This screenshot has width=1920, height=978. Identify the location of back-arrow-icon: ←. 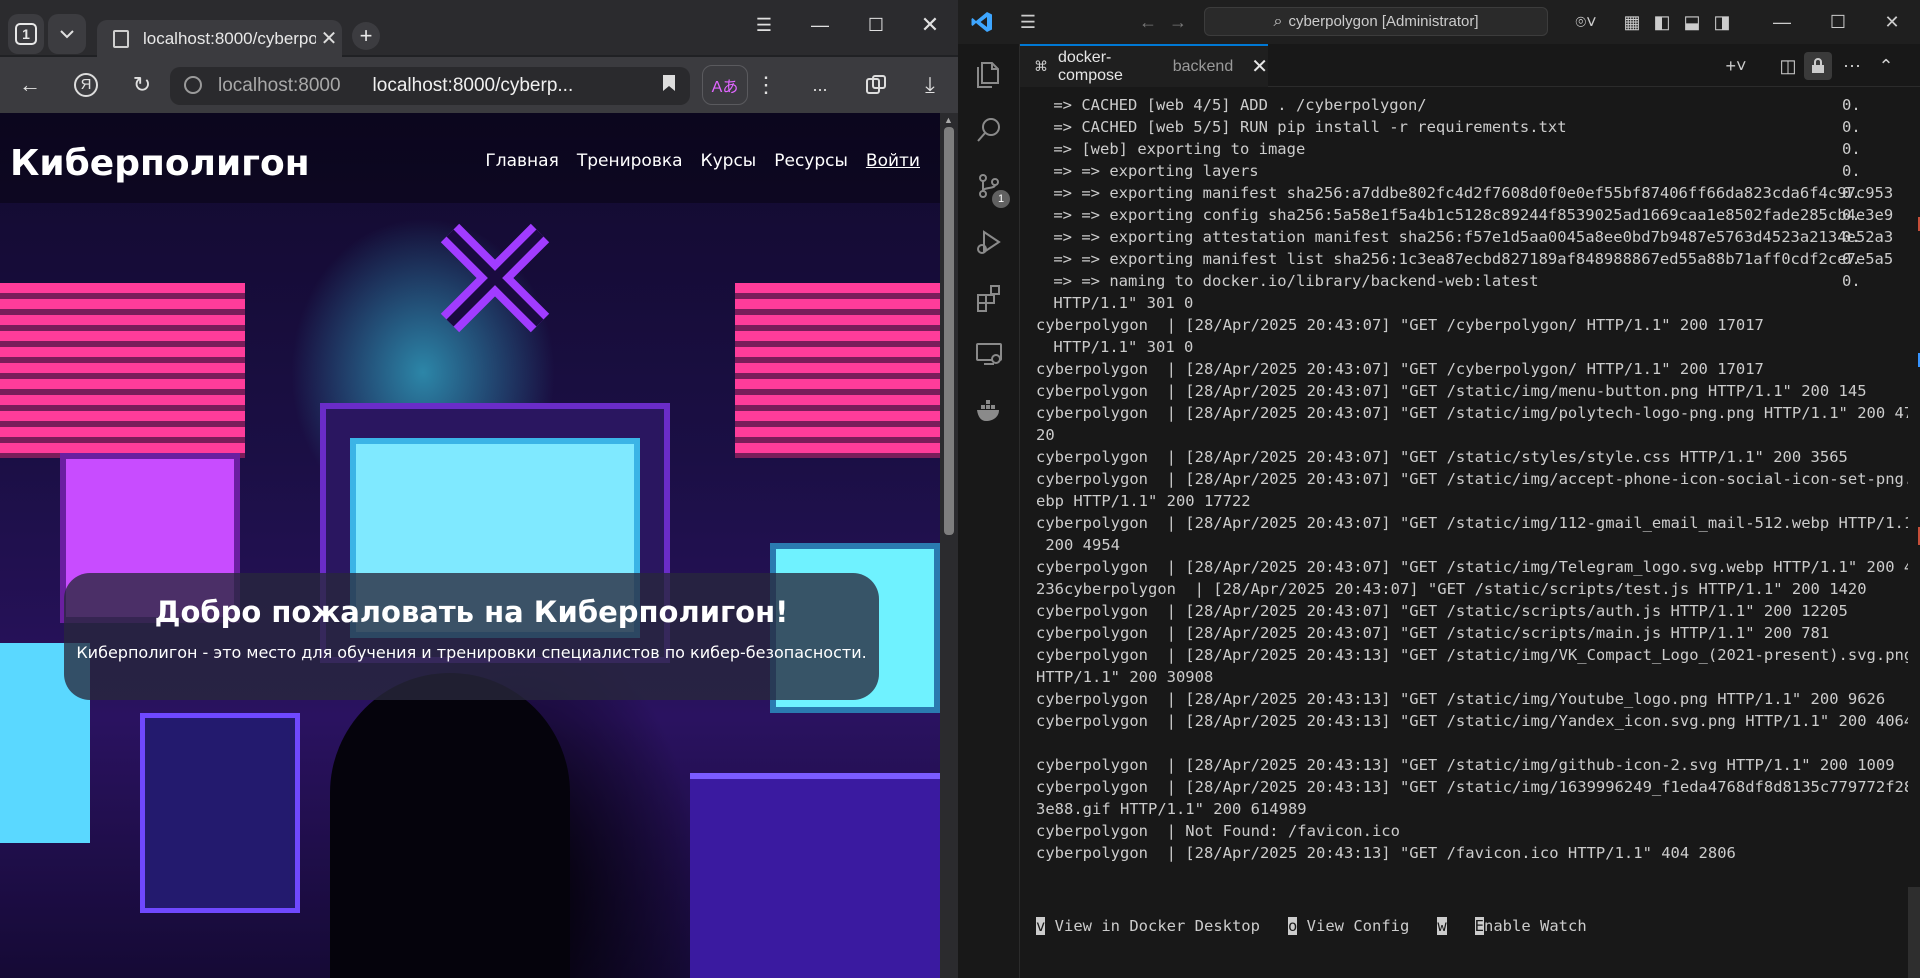
(30, 85).